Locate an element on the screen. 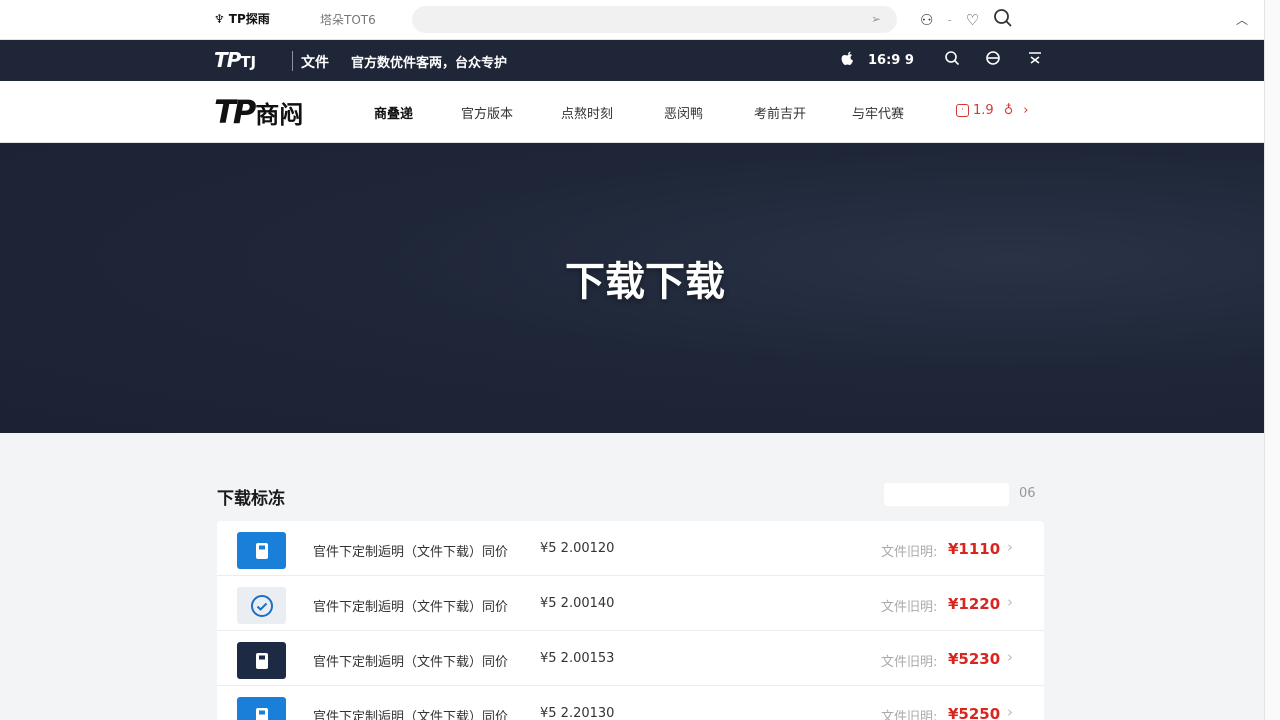 Image resolution: width=1280 pixels, height=720 pixels. search-icon is located at coordinates (1003, 20).